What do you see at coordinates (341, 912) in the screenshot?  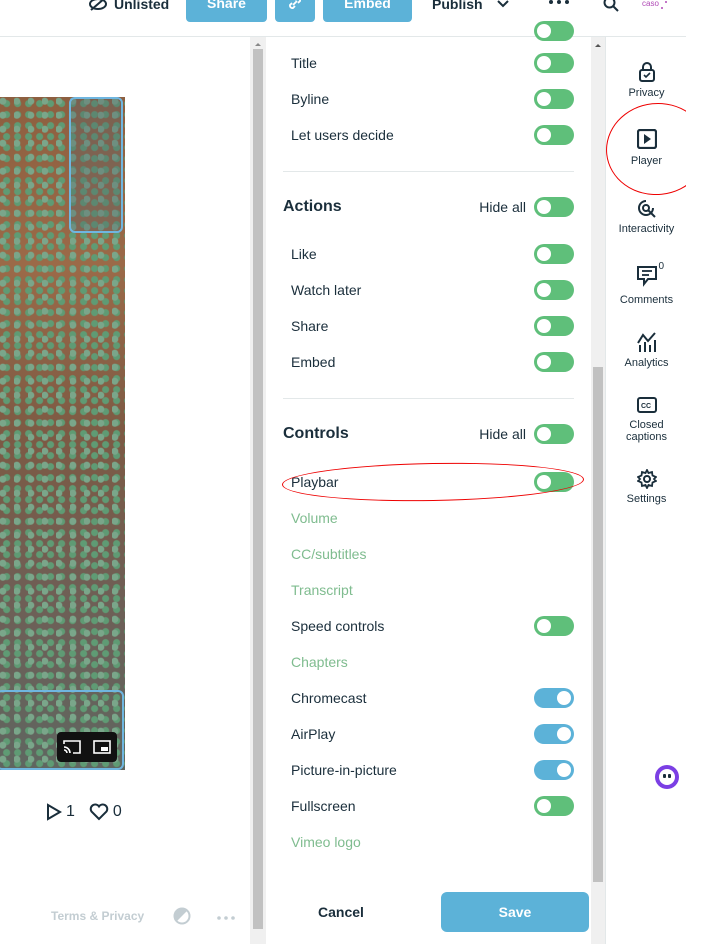 I see `cancel-button: Cancel` at bounding box center [341, 912].